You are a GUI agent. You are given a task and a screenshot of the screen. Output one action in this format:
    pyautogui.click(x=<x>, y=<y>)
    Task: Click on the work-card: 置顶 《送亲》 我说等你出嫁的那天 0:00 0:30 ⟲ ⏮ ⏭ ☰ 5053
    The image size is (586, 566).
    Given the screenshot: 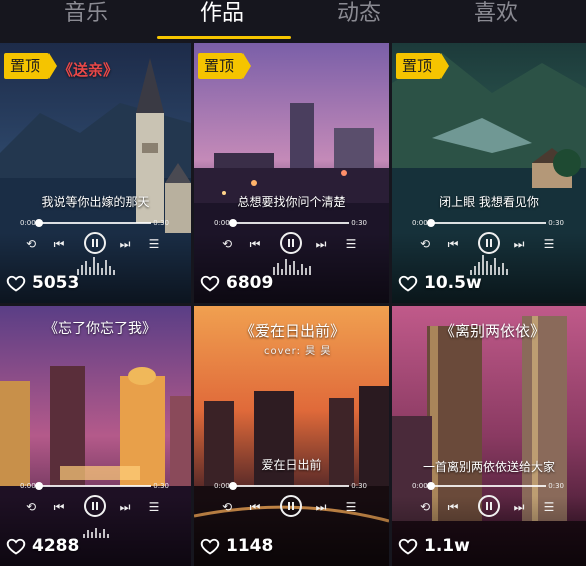 What is the action you would take?
    pyautogui.click(x=95, y=173)
    